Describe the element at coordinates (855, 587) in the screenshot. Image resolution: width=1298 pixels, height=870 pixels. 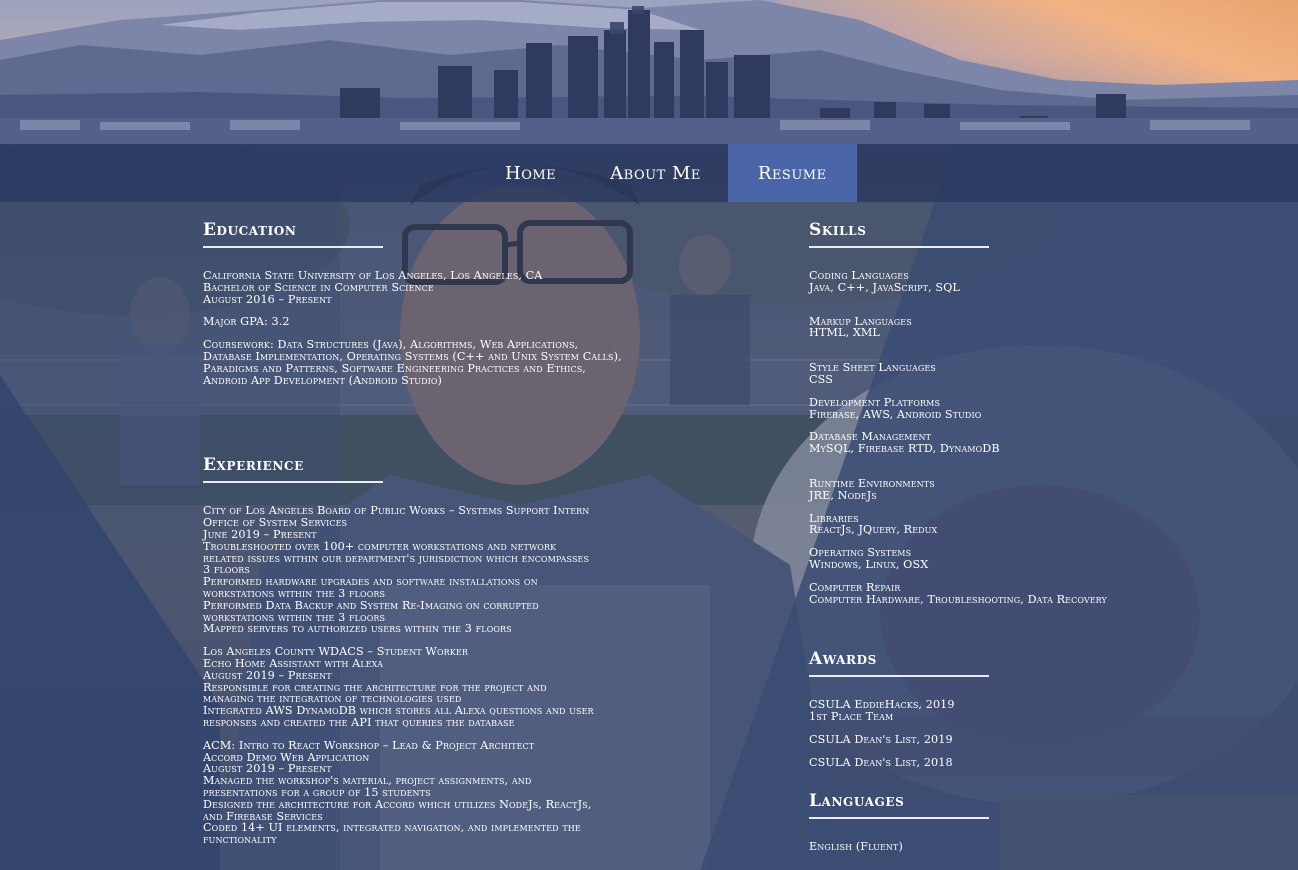
I see `skill-group-name: Computer Repair` at that location.